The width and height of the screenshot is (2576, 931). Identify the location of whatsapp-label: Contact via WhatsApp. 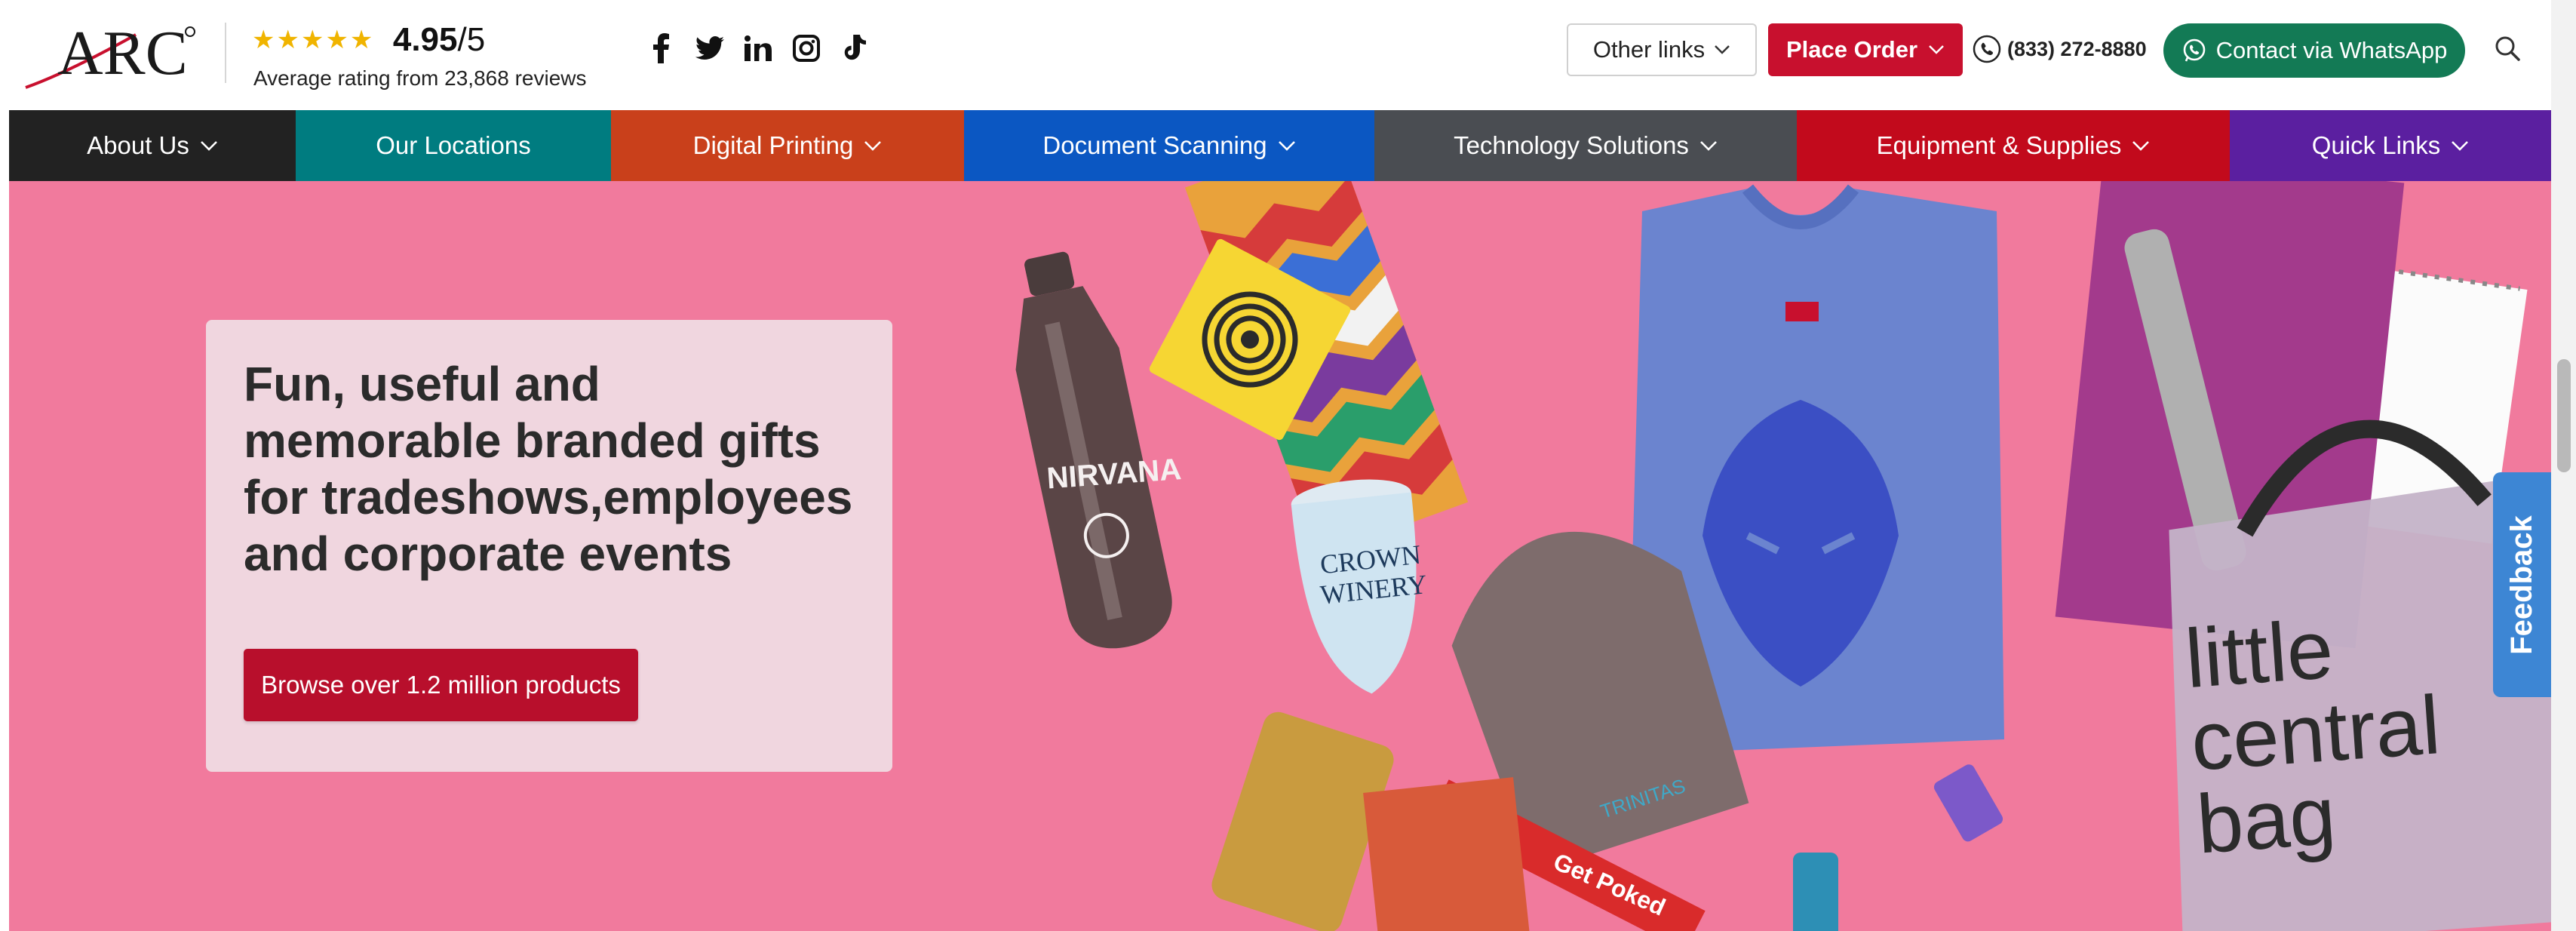
(2331, 50).